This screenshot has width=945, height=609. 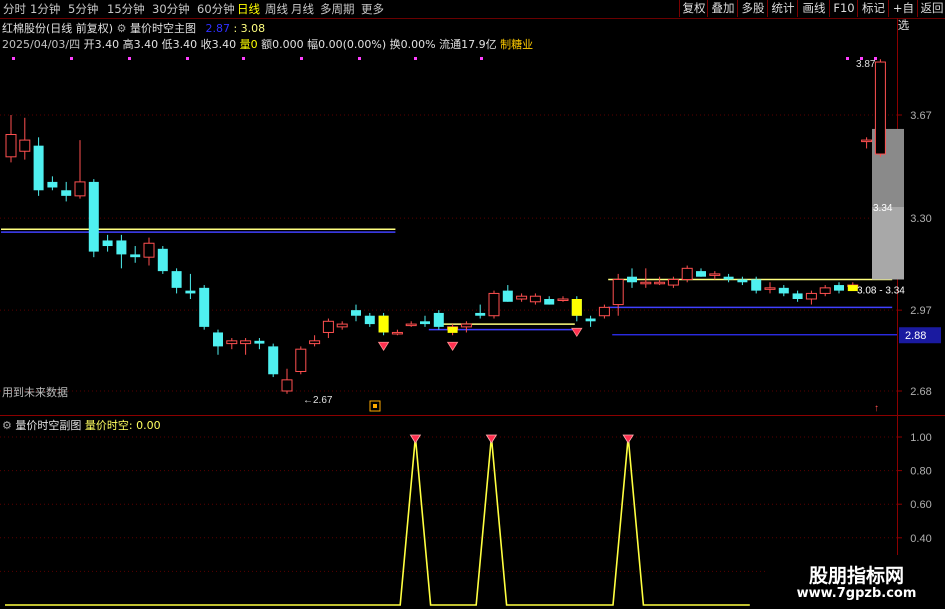 I want to click on current-price-label: 2.88, so click(x=915, y=336).